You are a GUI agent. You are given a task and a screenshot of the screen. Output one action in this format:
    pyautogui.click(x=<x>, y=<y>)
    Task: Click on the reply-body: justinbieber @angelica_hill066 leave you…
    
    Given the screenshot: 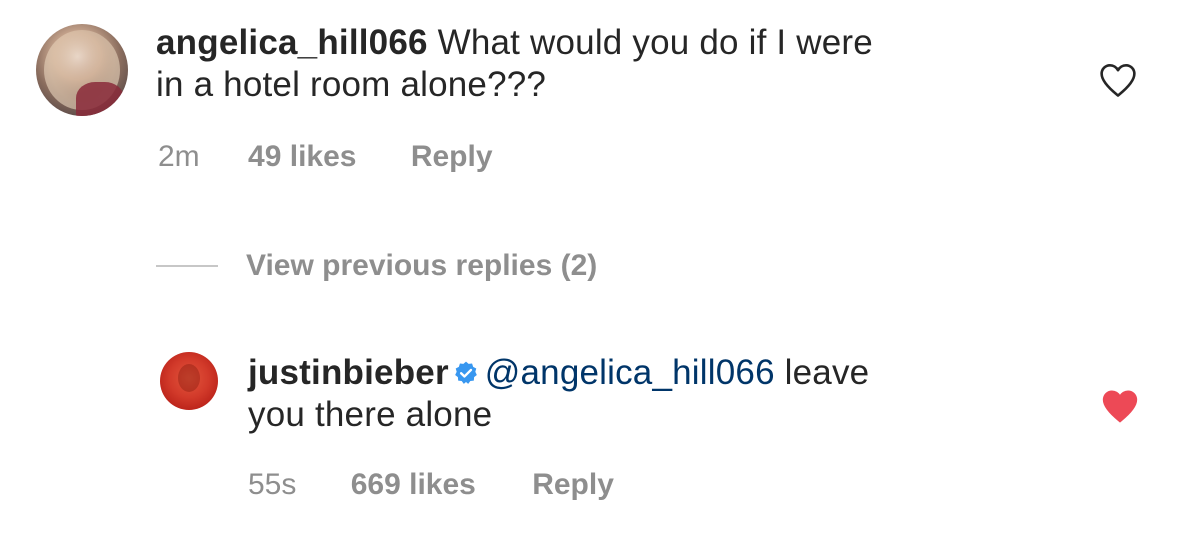 What is the action you would take?
    pyautogui.click(x=658, y=394)
    